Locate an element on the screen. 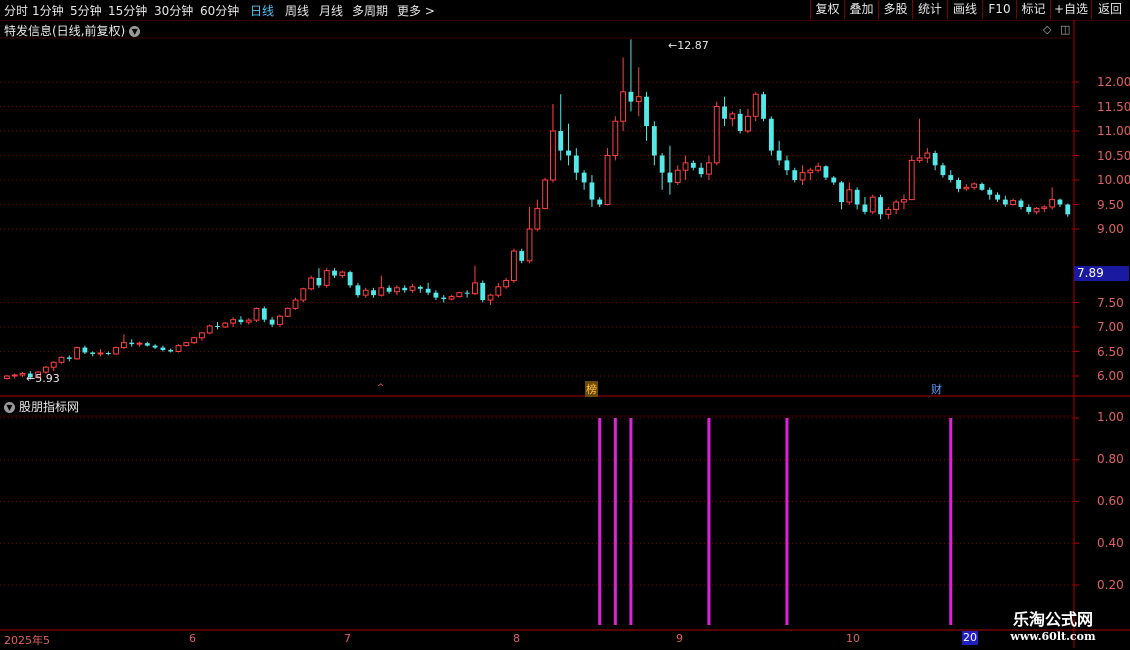  watermark-title: 乐淘公式网 is located at coordinates (1052, 619).